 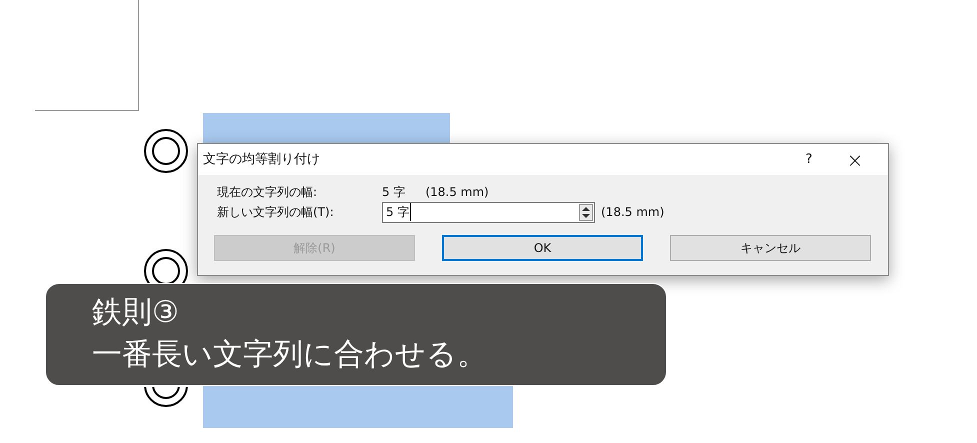 What do you see at coordinates (632, 212) in the screenshot?
I see `new-width-mm: (18.5 mm)` at bounding box center [632, 212].